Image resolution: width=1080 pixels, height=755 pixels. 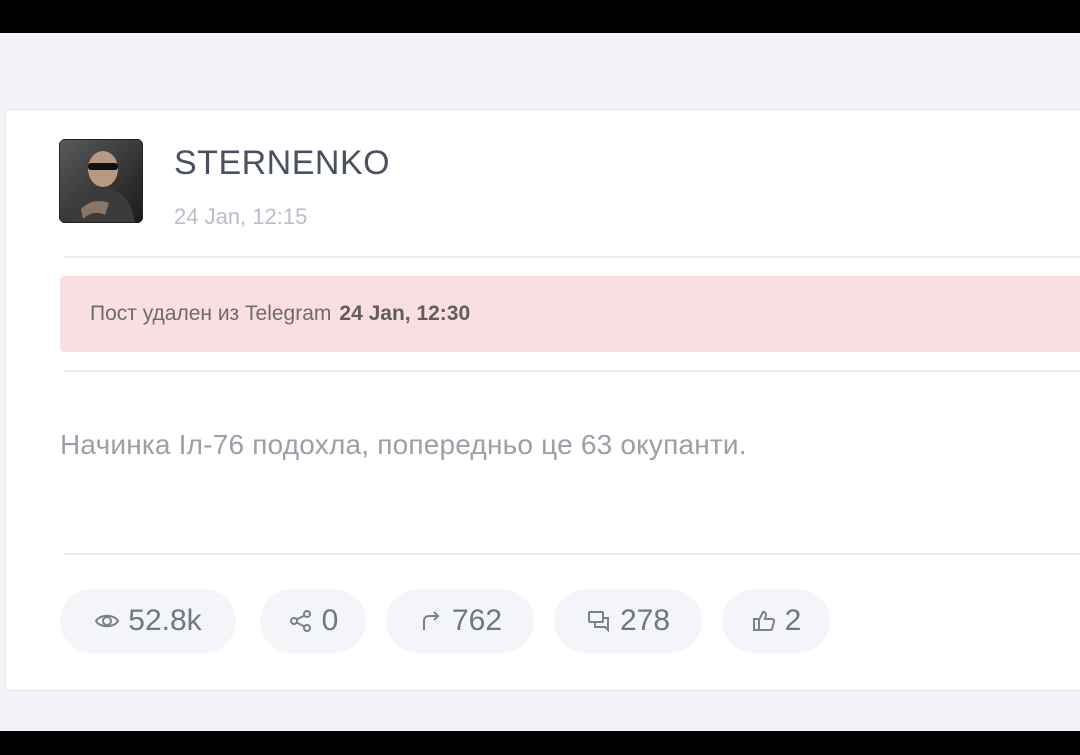 What do you see at coordinates (165, 620) in the screenshot?
I see `views-count: 52.8k` at bounding box center [165, 620].